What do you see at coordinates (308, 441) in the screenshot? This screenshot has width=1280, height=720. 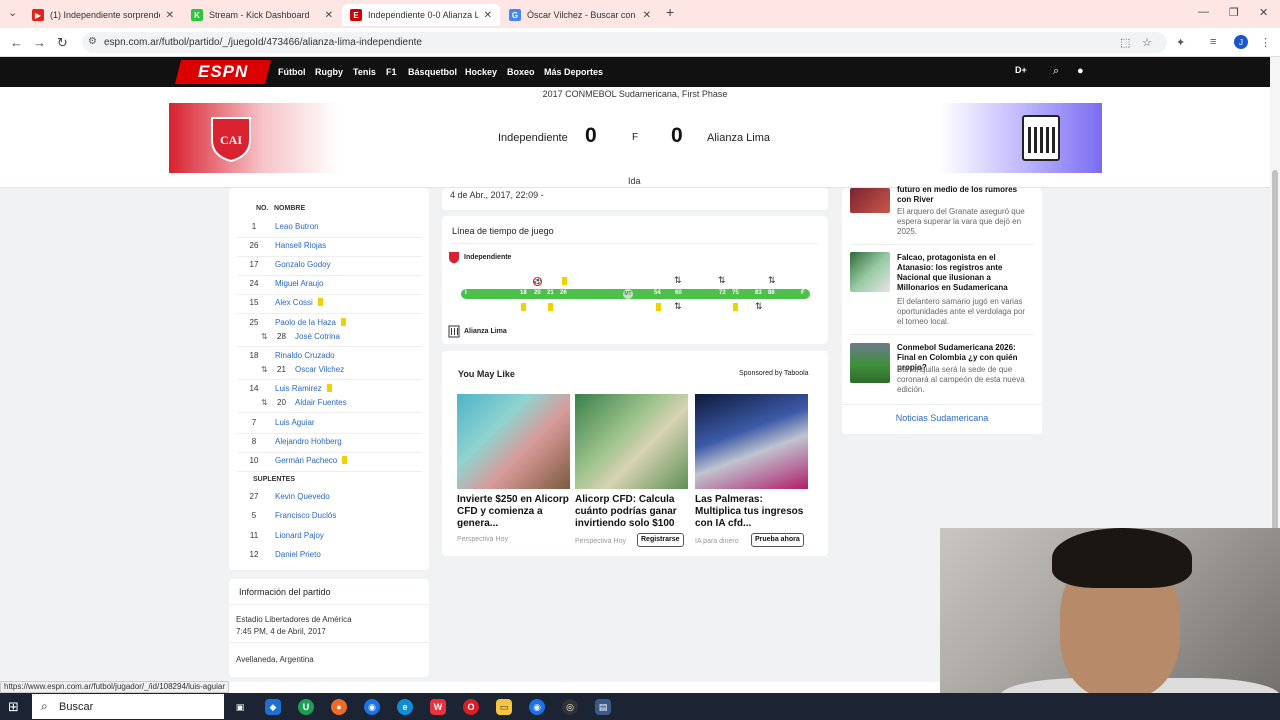 I see `player-name-link: Alejandro Hohberg` at bounding box center [308, 441].